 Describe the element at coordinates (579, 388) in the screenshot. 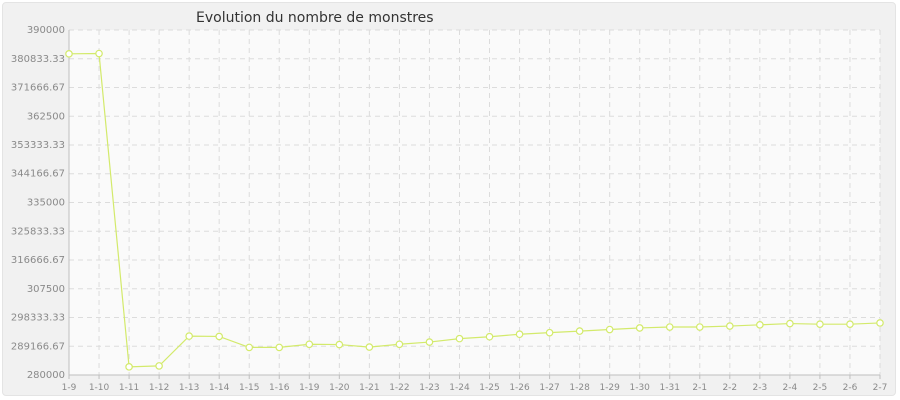

I see `x-tick-label: 1-28` at that location.